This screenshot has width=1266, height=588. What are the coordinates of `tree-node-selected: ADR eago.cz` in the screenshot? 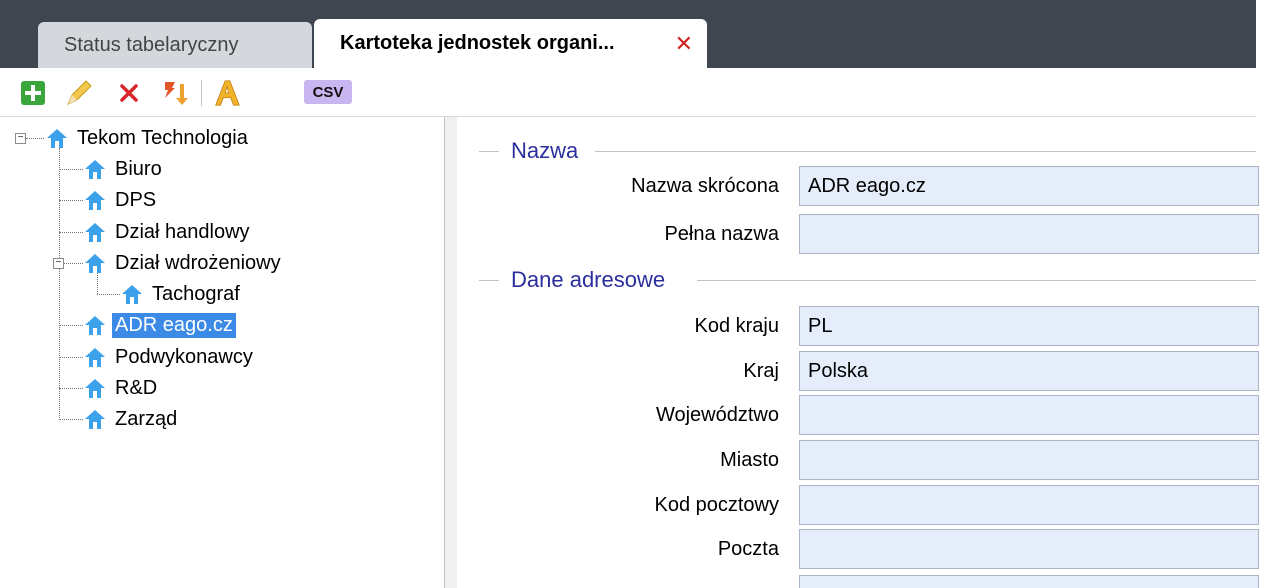 It's located at (160, 325).